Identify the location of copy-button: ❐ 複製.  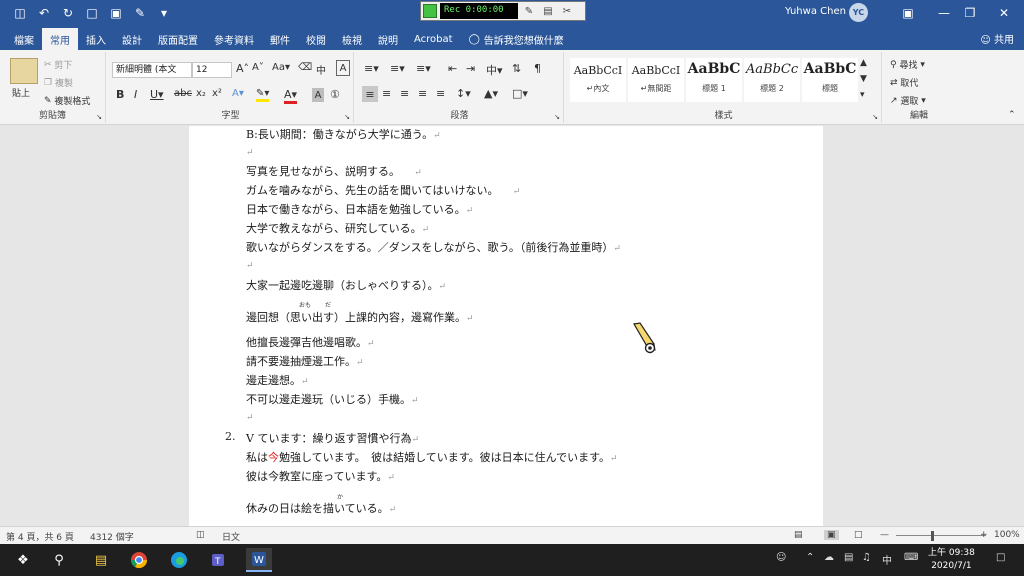
(58, 83).